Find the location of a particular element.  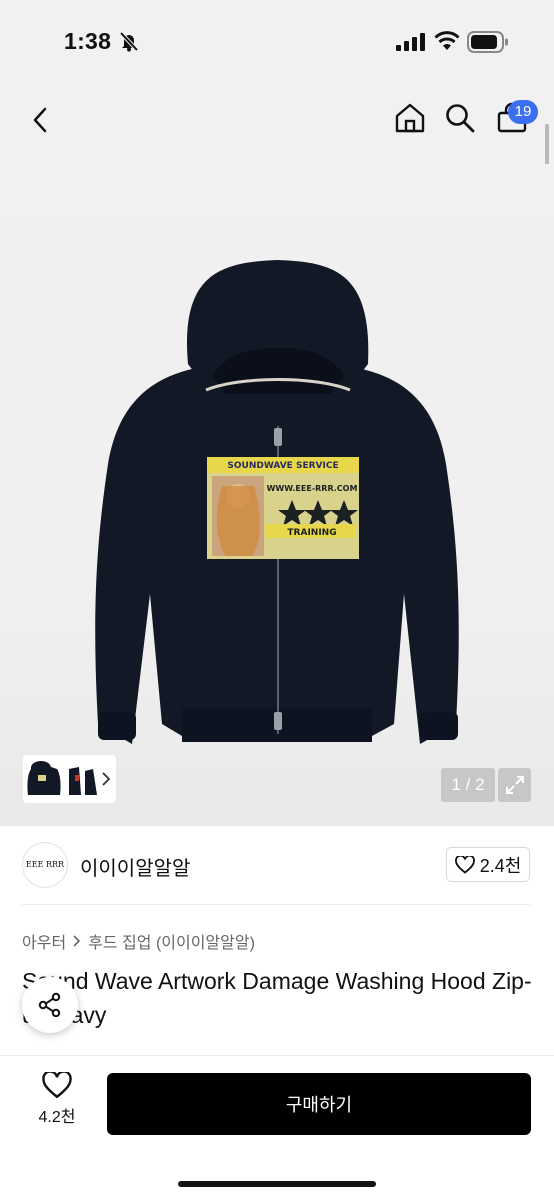

breadcrumb: 아우터 후드 집업 (이이이알알알) is located at coordinates (138, 941).